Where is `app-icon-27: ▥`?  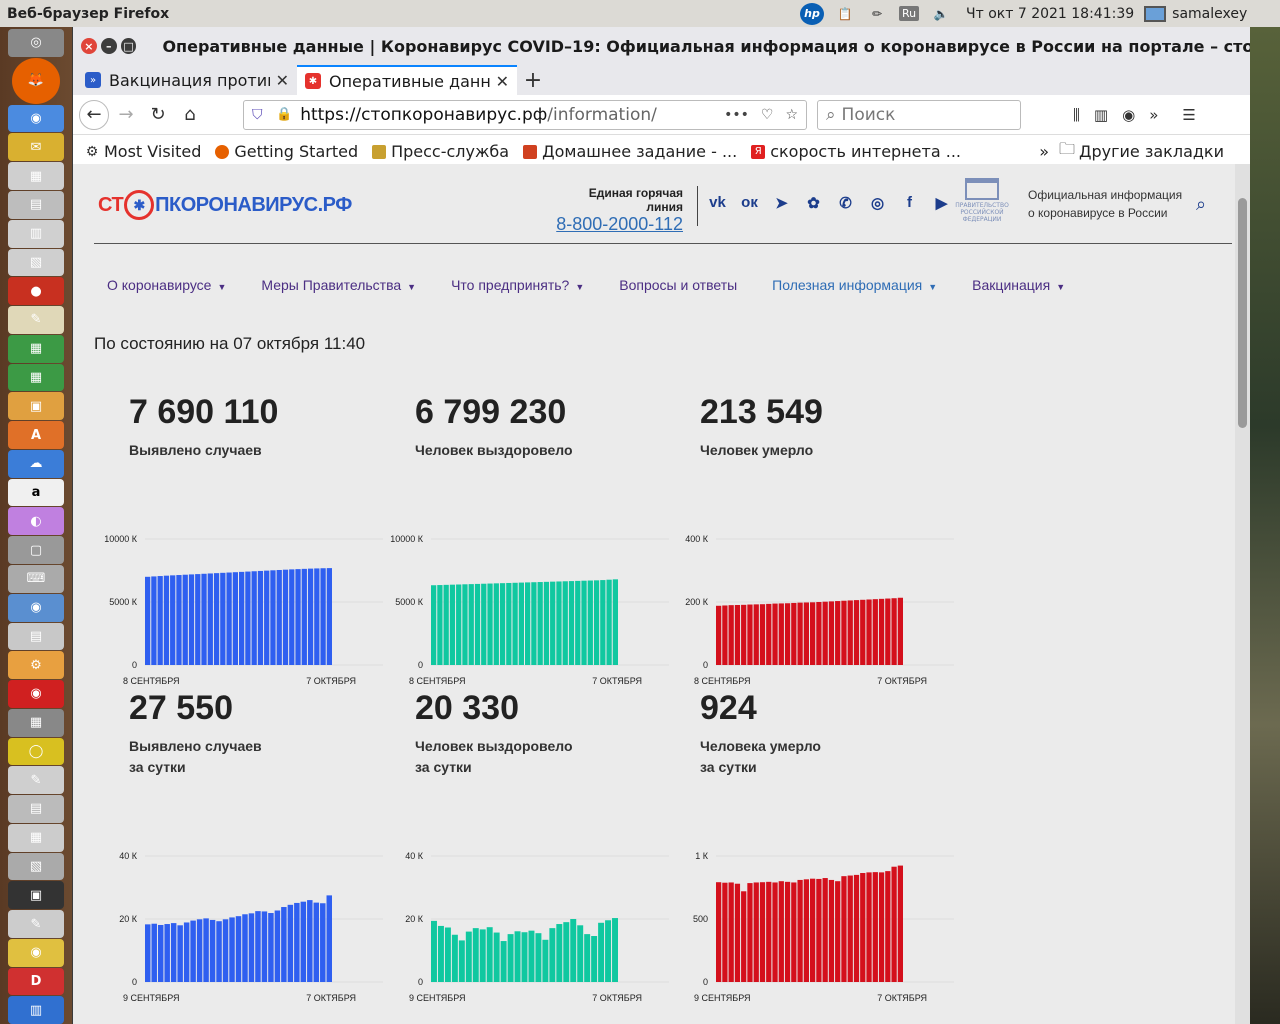 app-icon-27: ▥ is located at coordinates (36, 1010).